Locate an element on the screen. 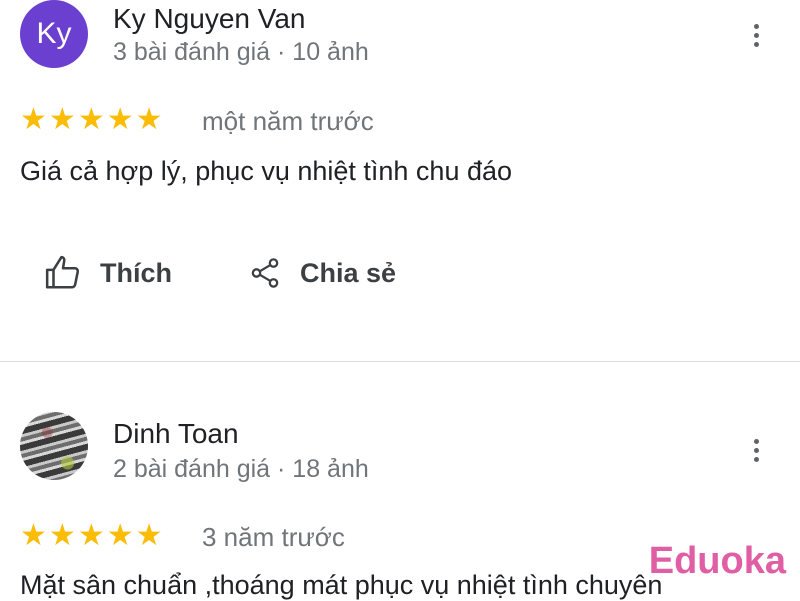 The width and height of the screenshot is (800, 601). reviewer-name: Dinh Toan is located at coordinates (176, 434).